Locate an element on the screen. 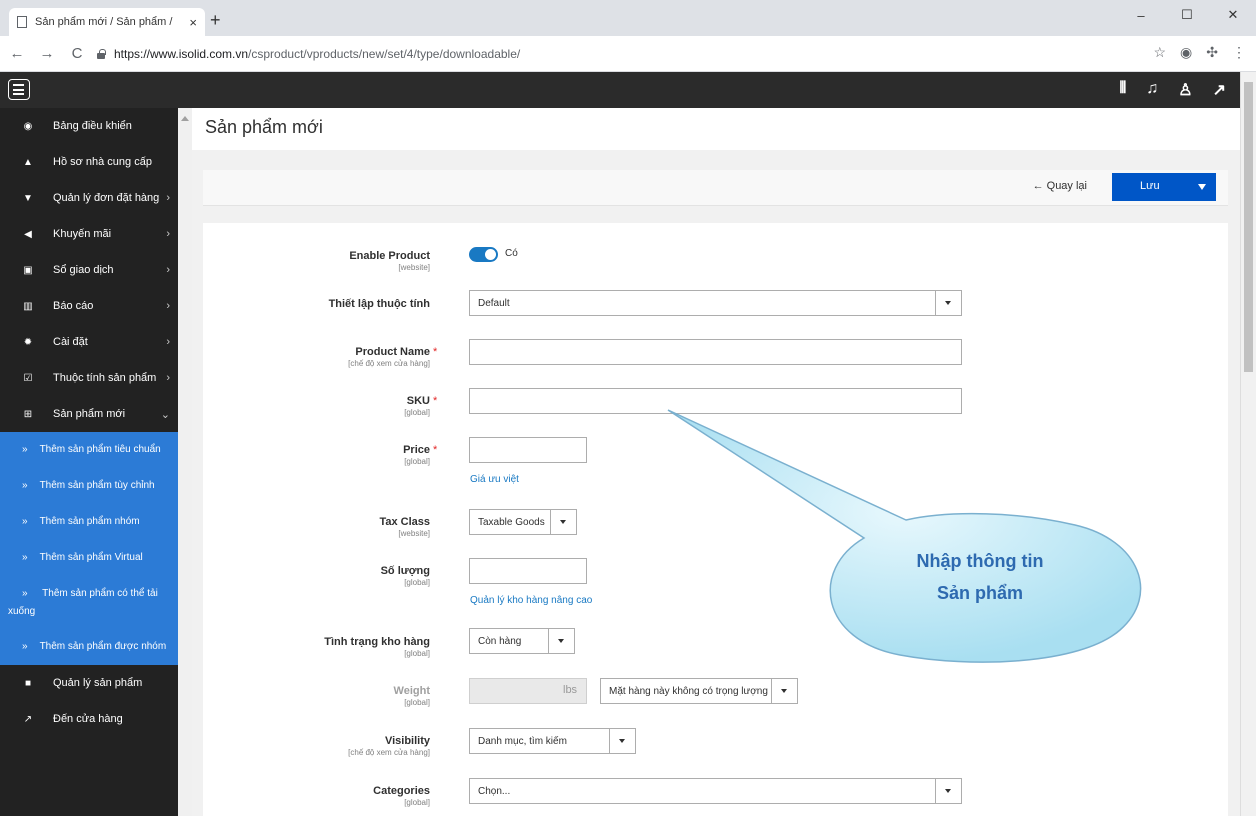 This screenshot has height=816, width=1256. user-icon: ▲ is located at coordinates (28, 162).